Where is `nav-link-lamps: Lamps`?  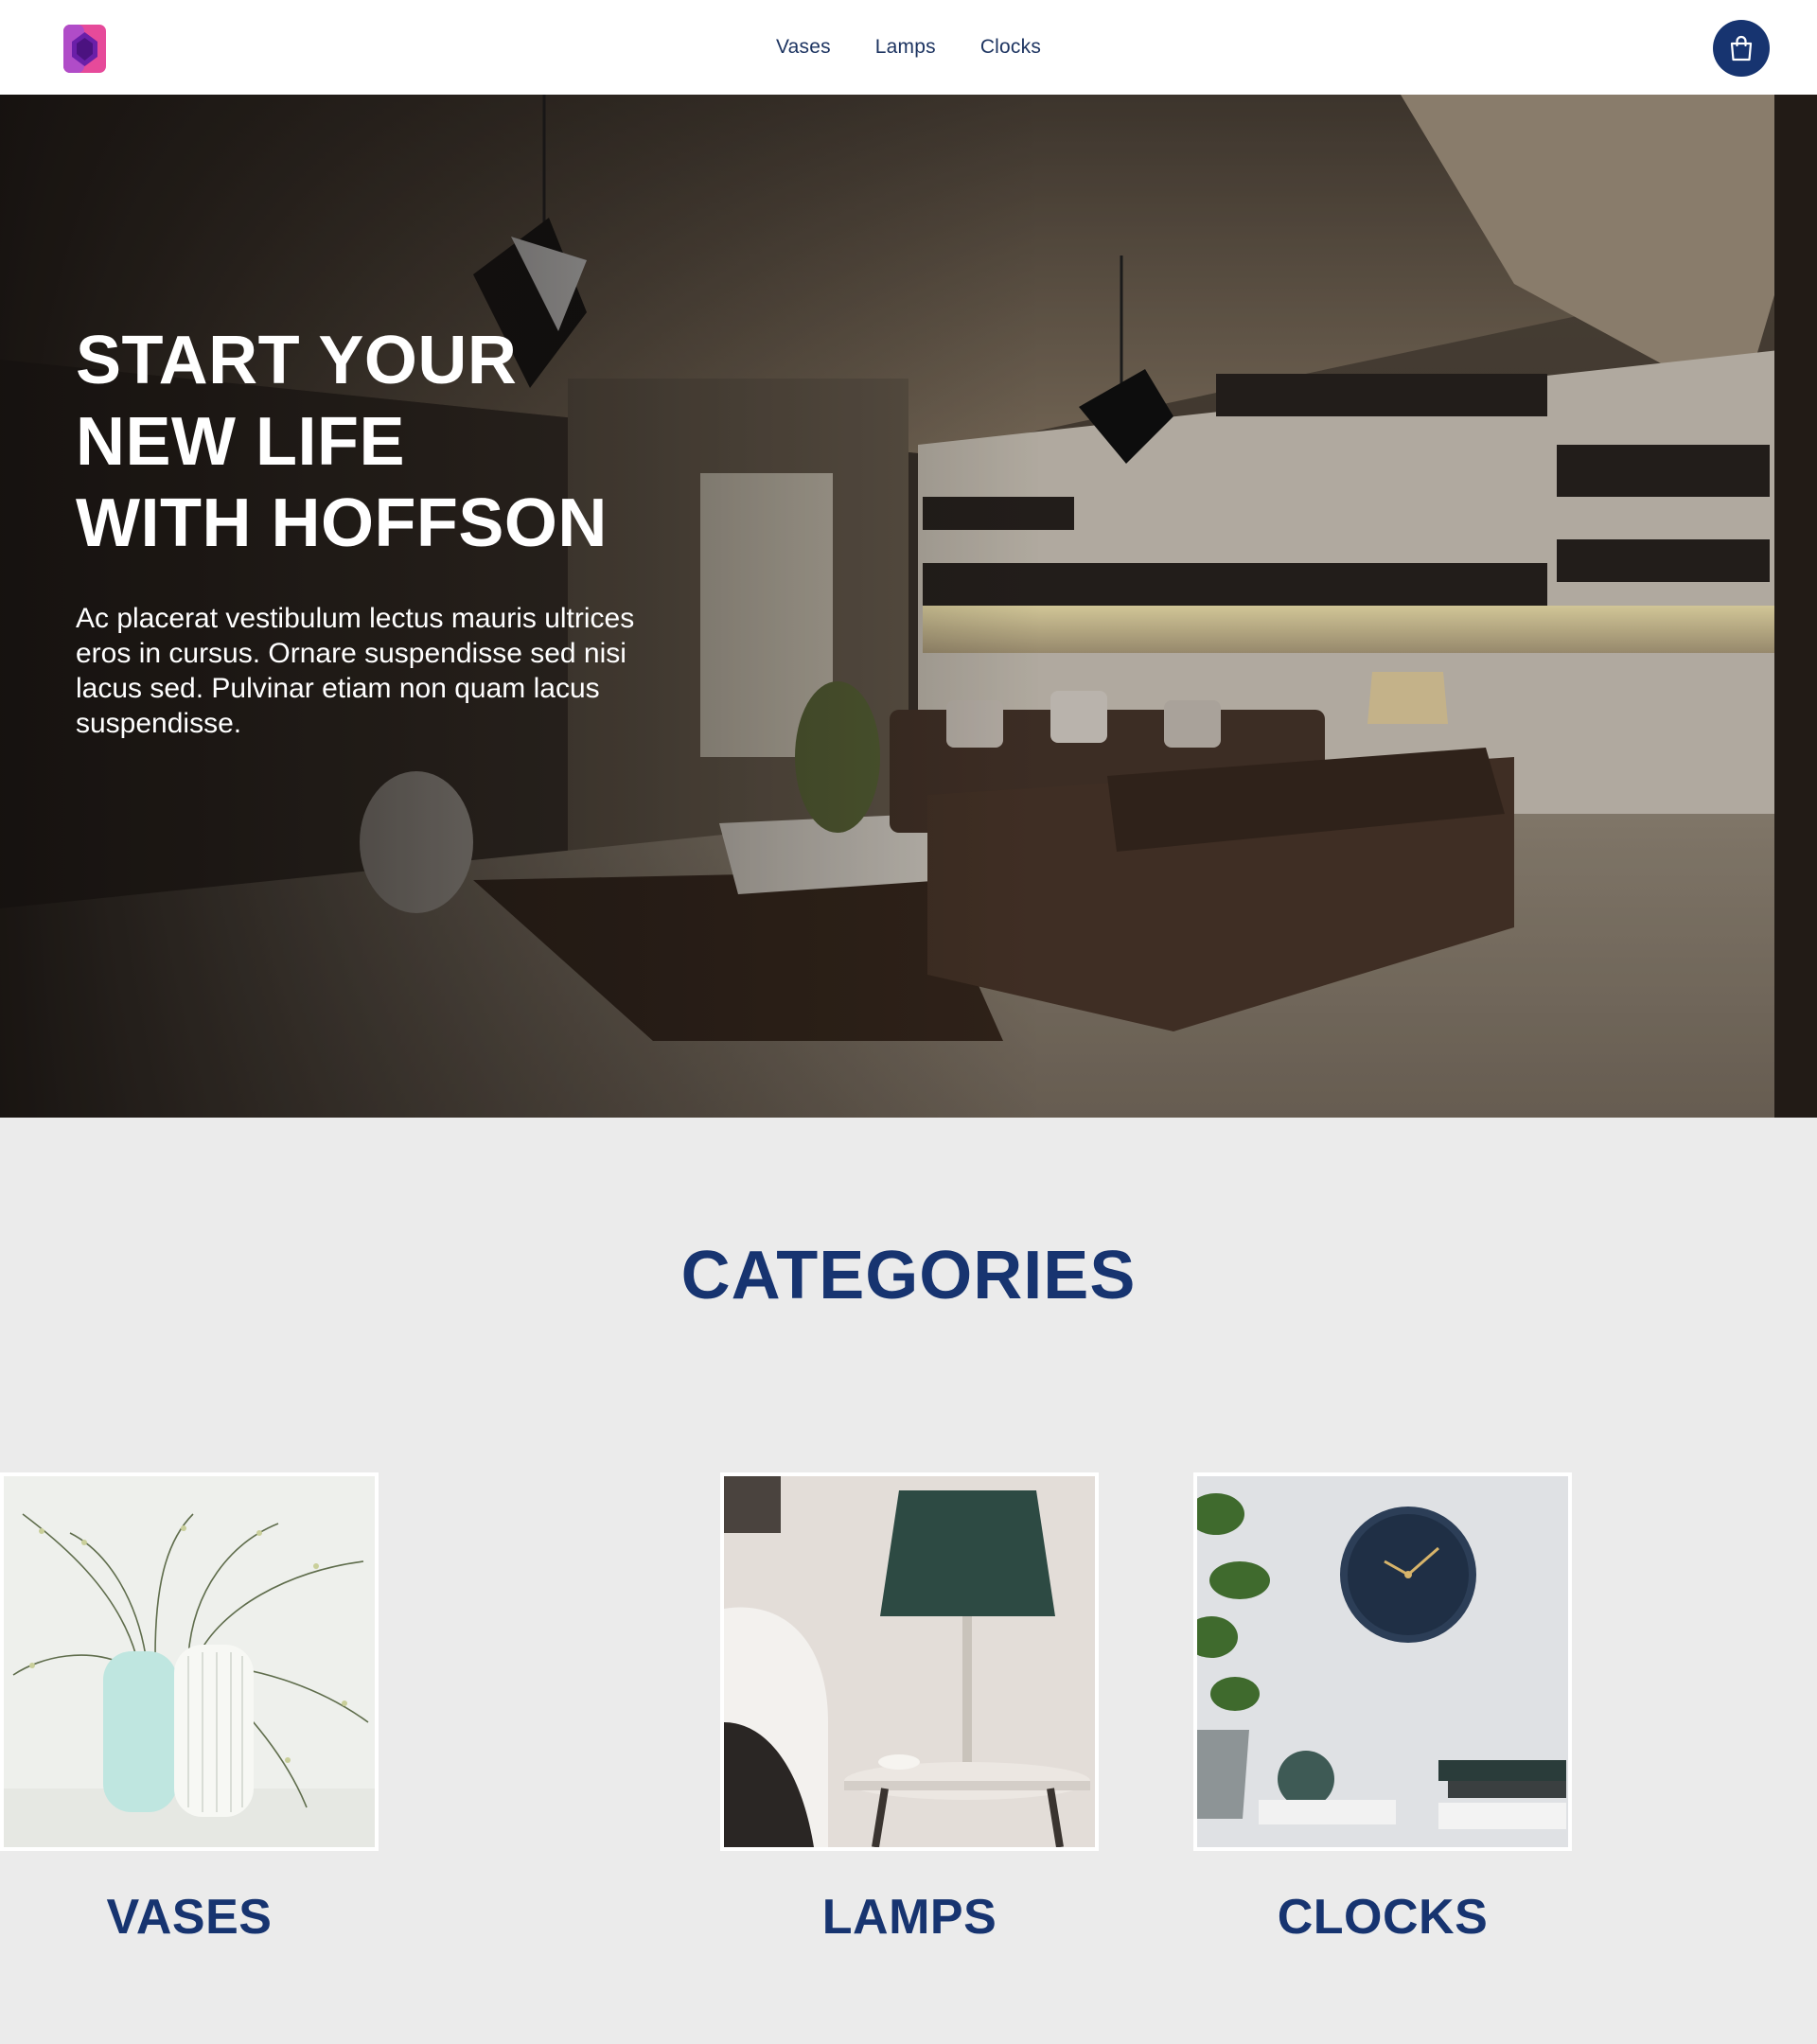
nav-link-lamps: Lamps is located at coordinates (905, 47).